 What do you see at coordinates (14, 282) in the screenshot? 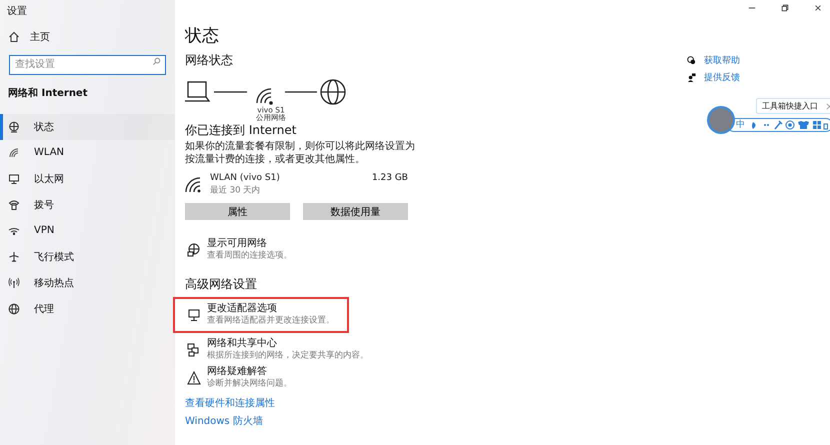
I see `hotspot-icon` at bounding box center [14, 282].